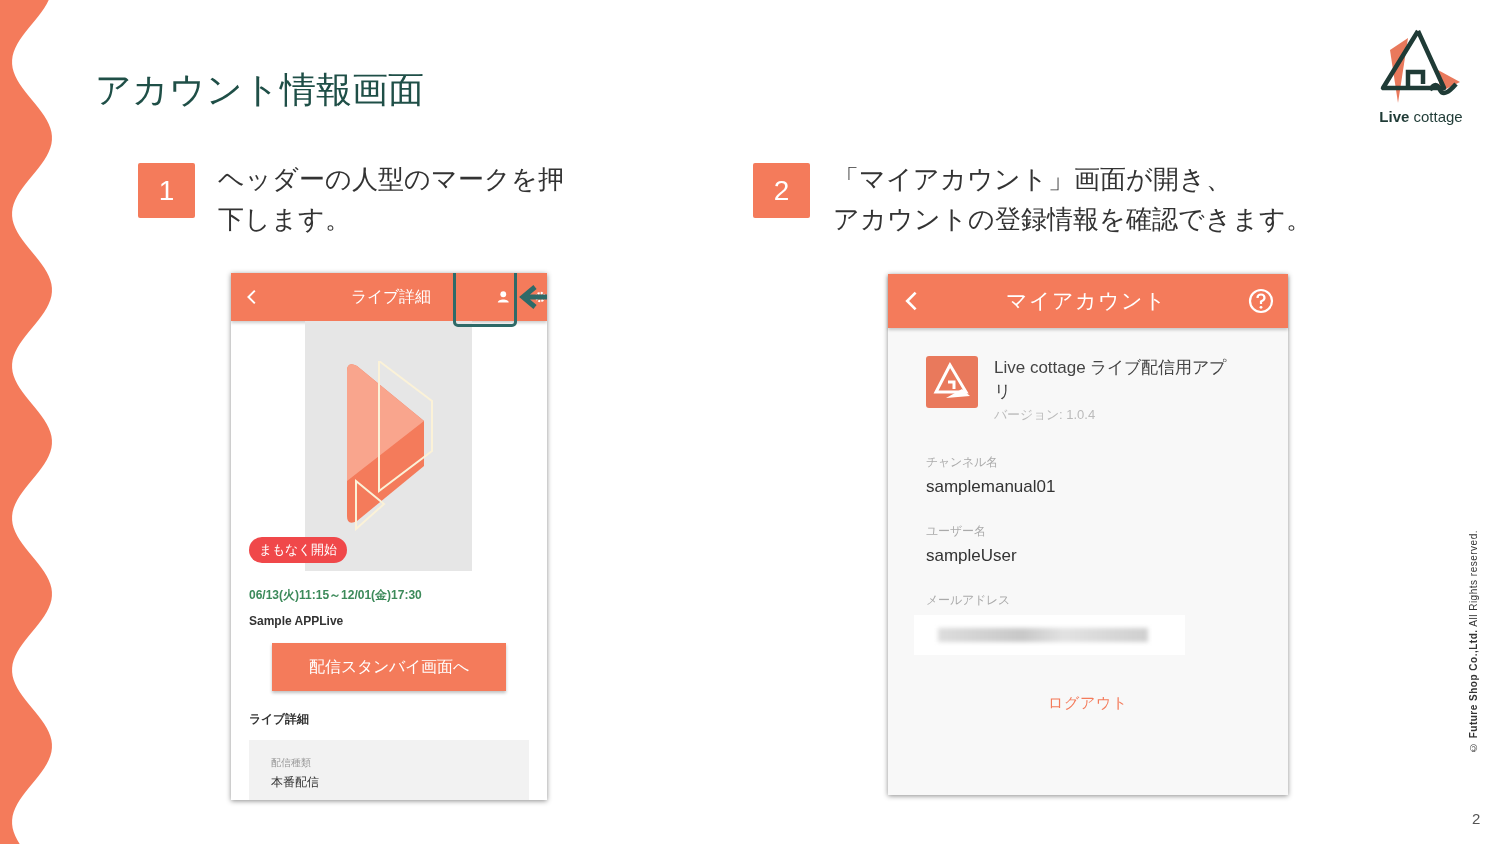  What do you see at coordinates (503, 297) in the screenshot?
I see `person-icon` at bounding box center [503, 297].